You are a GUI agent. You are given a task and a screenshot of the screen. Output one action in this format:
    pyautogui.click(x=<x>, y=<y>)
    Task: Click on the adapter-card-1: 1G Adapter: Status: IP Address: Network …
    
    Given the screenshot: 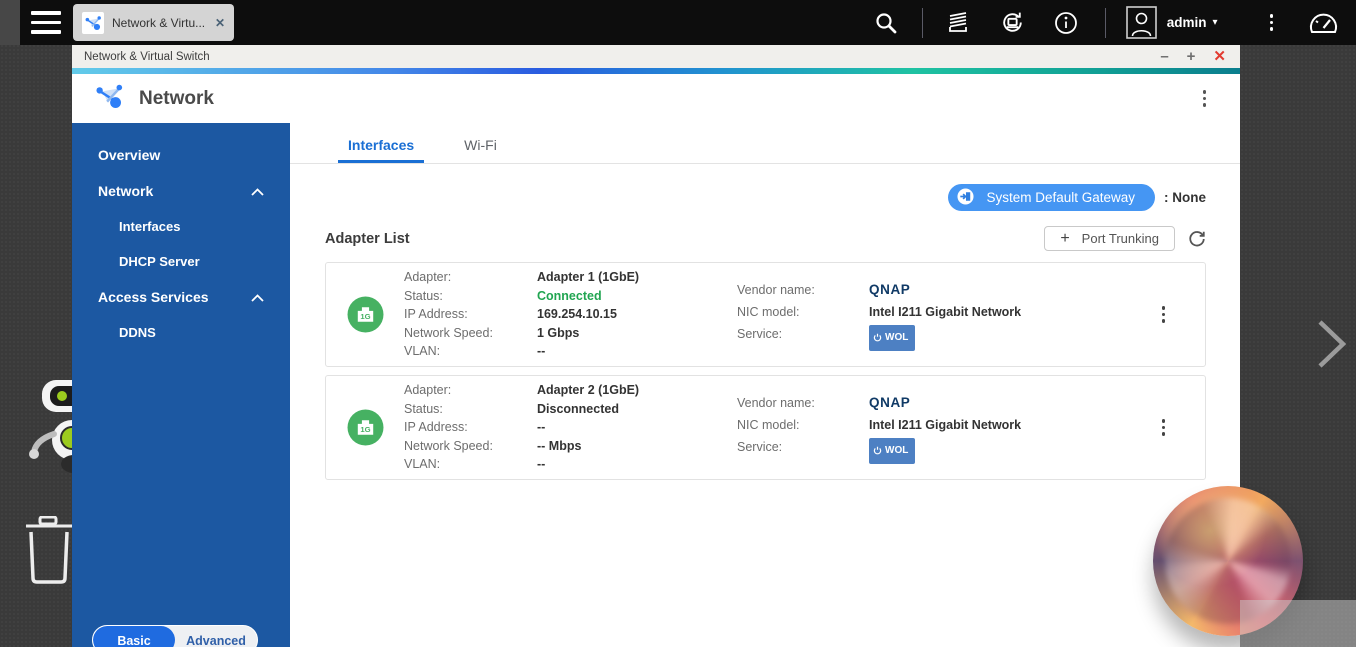 What is the action you would take?
    pyautogui.click(x=765, y=314)
    